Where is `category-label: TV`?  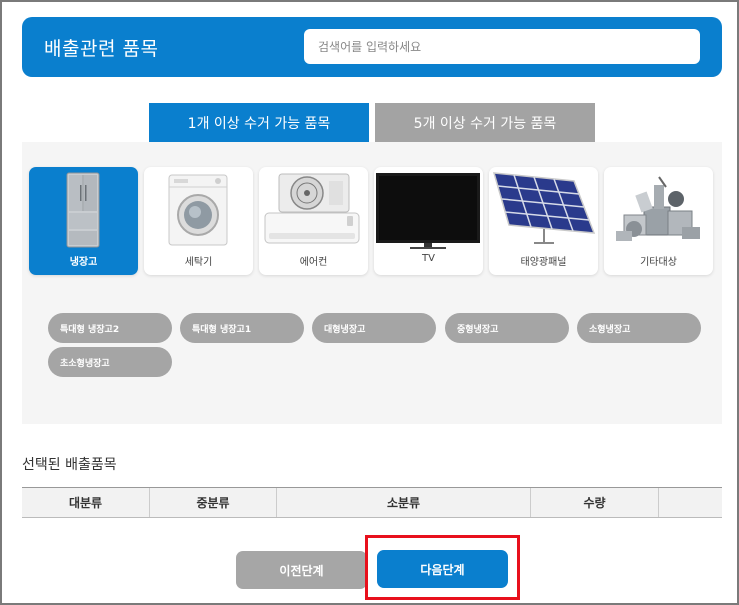 category-label: TV is located at coordinates (428, 258).